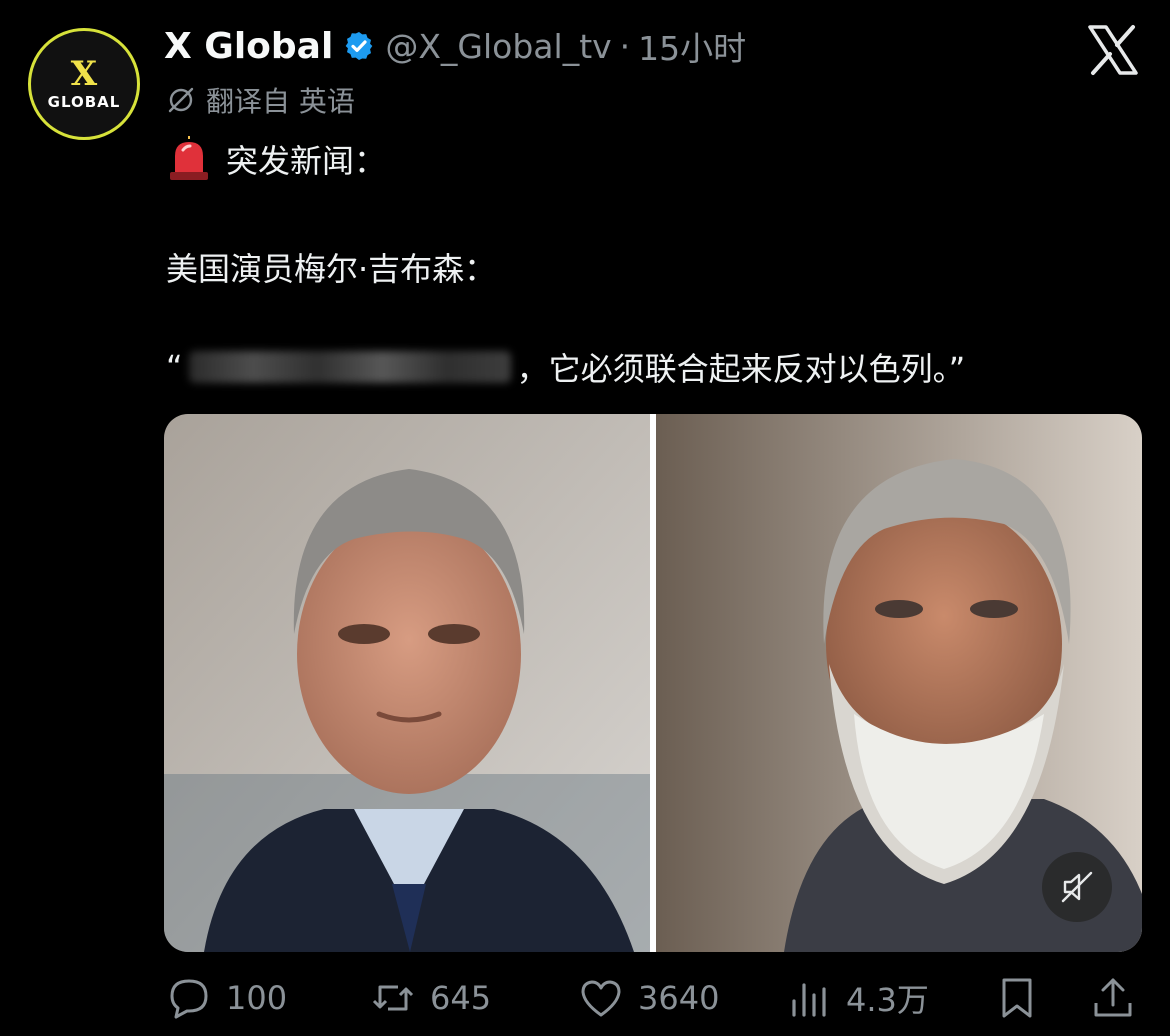 The width and height of the screenshot is (1170, 1036). I want to click on tweet-text-line-2: 美国演员梅尔·吉布森：, so click(331, 269).